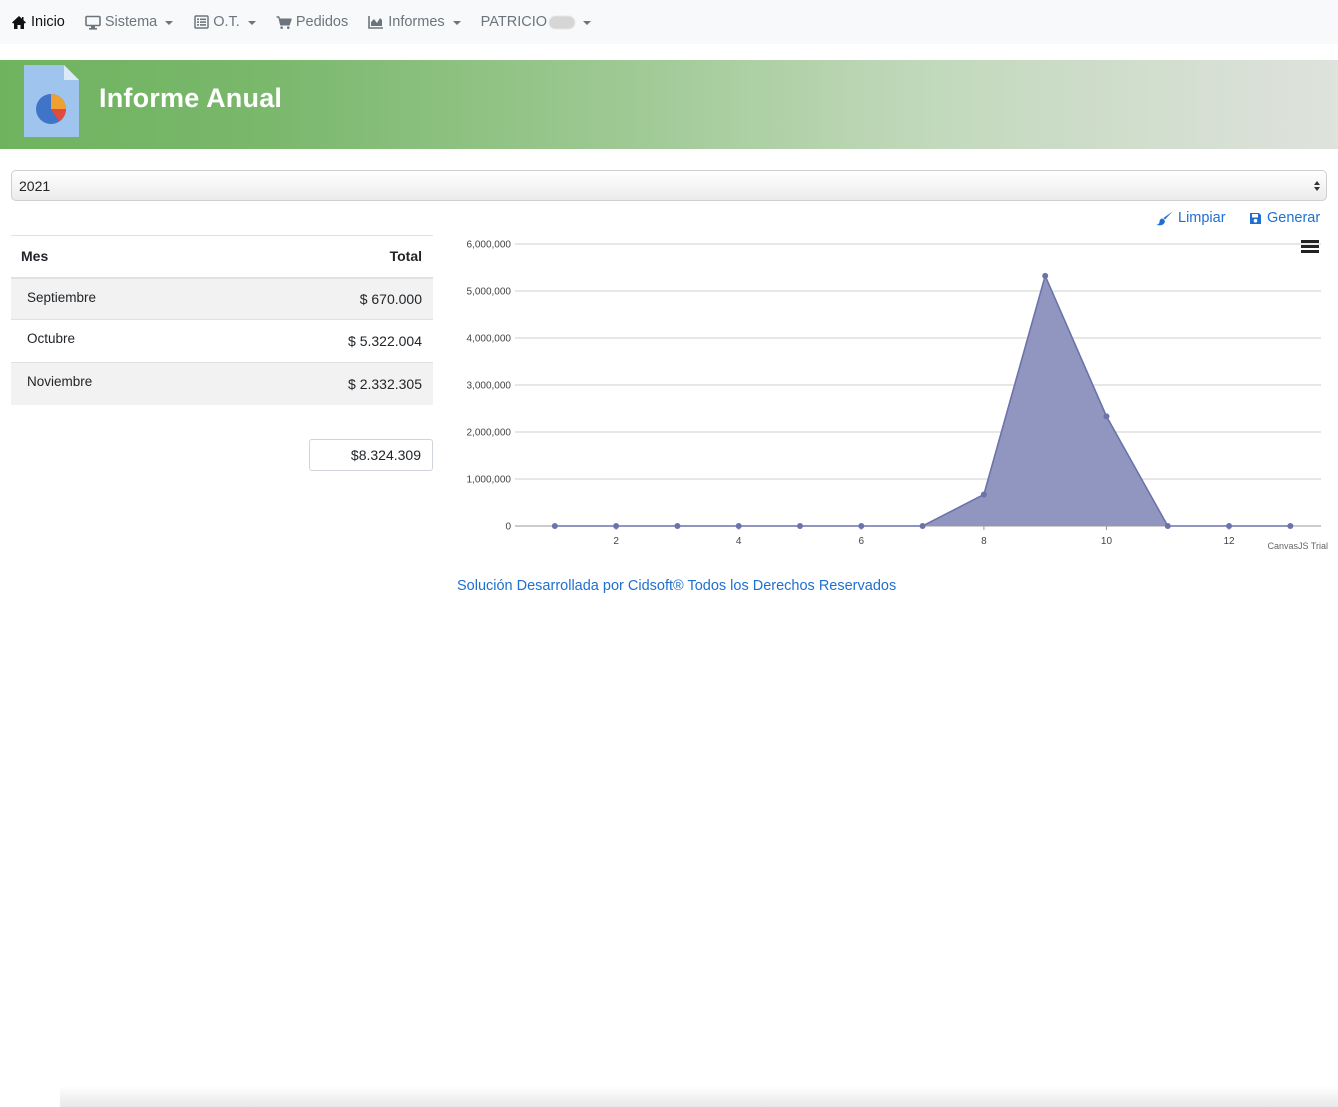  What do you see at coordinates (1202, 218) in the screenshot?
I see `limpiar-label: Limpiar` at bounding box center [1202, 218].